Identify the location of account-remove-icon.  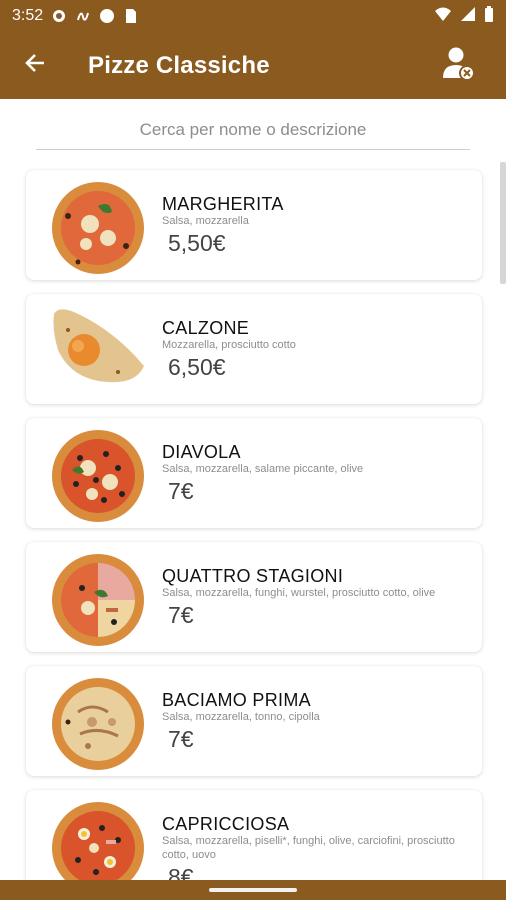
(459, 66).